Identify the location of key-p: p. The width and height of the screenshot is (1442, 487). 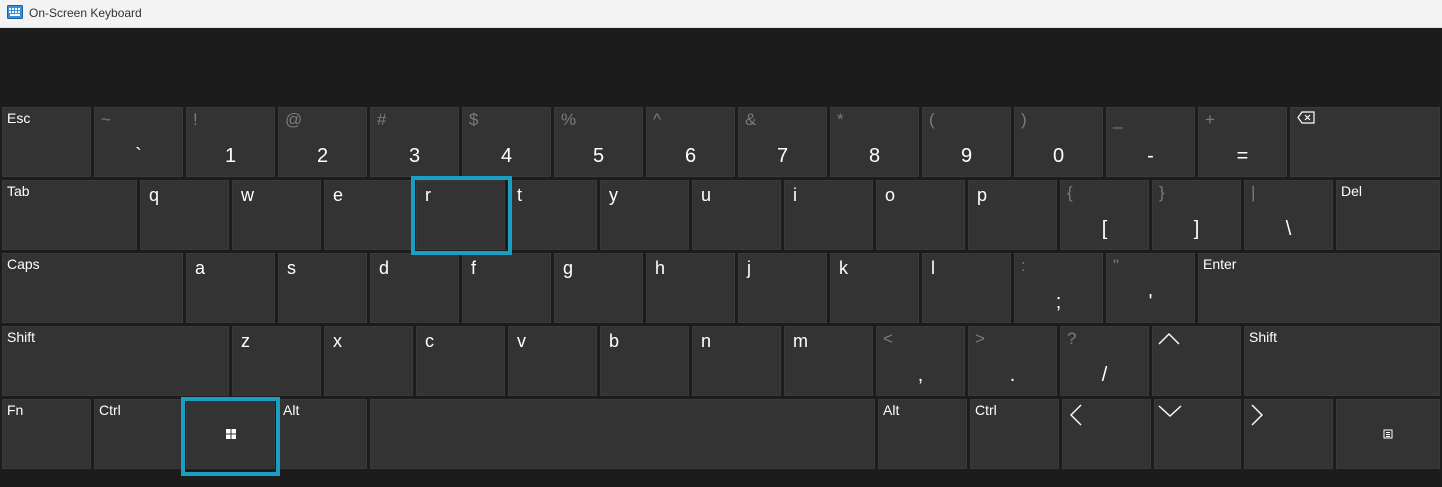
(1012, 215).